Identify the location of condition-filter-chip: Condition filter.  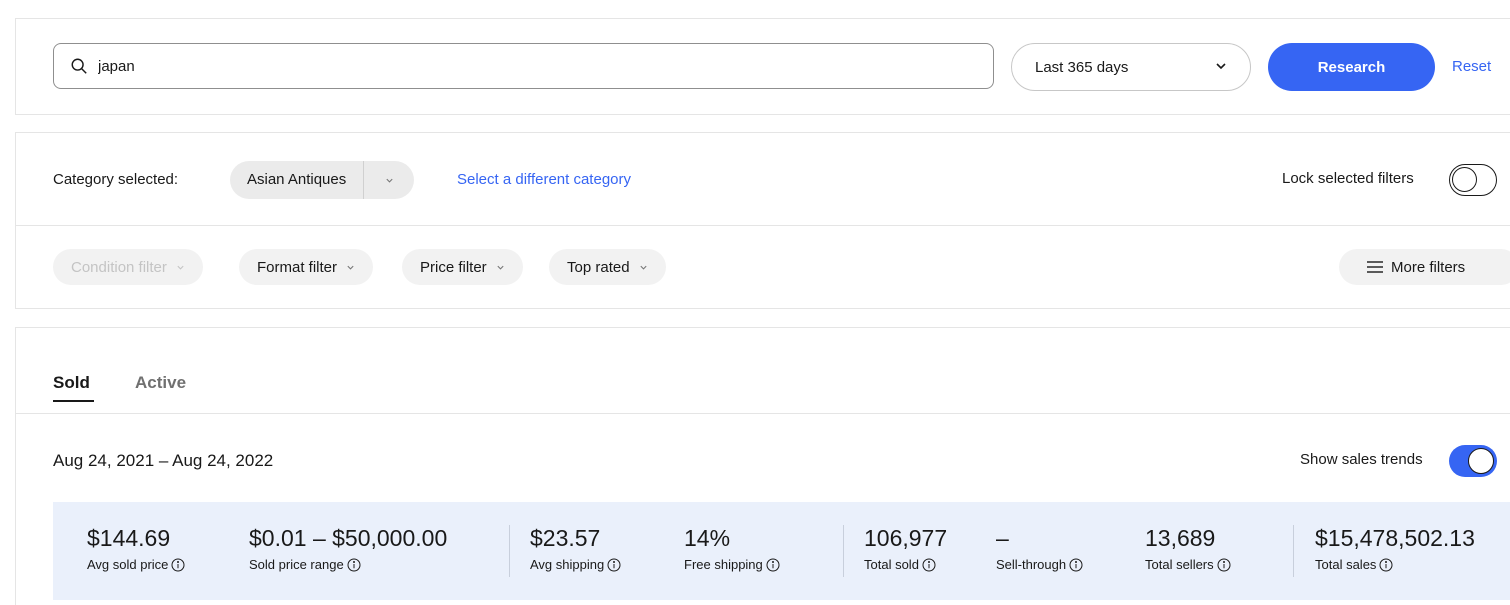
(128, 267).